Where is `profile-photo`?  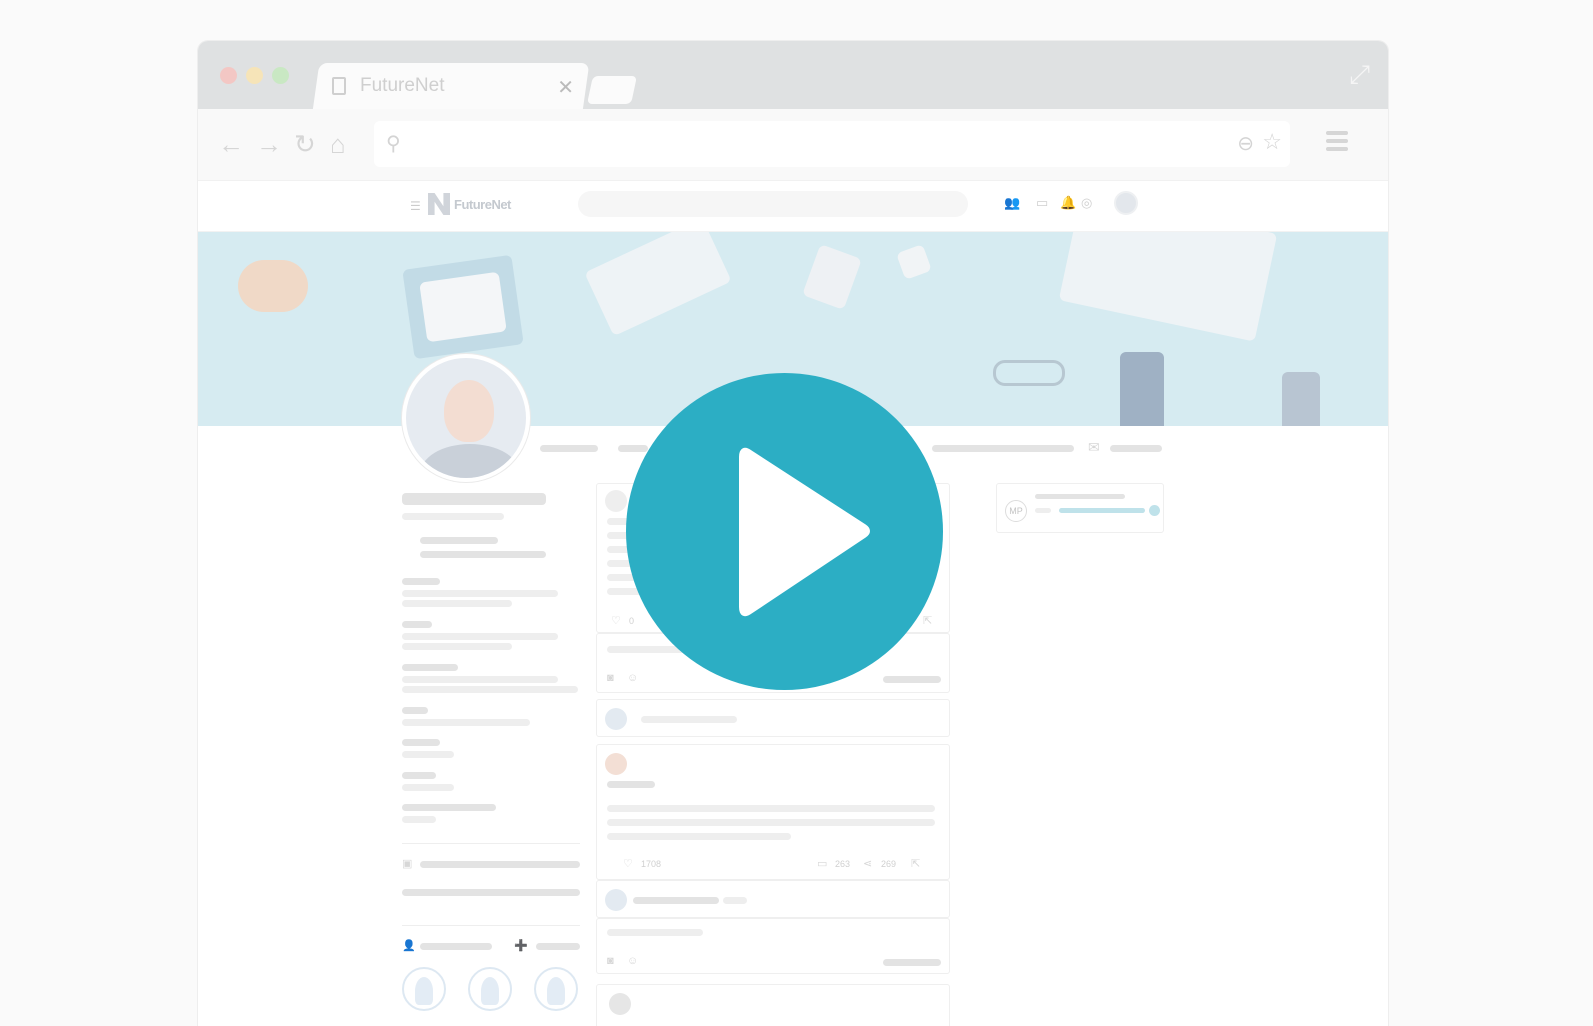 profile-photo is located at coordinates (466, 418).